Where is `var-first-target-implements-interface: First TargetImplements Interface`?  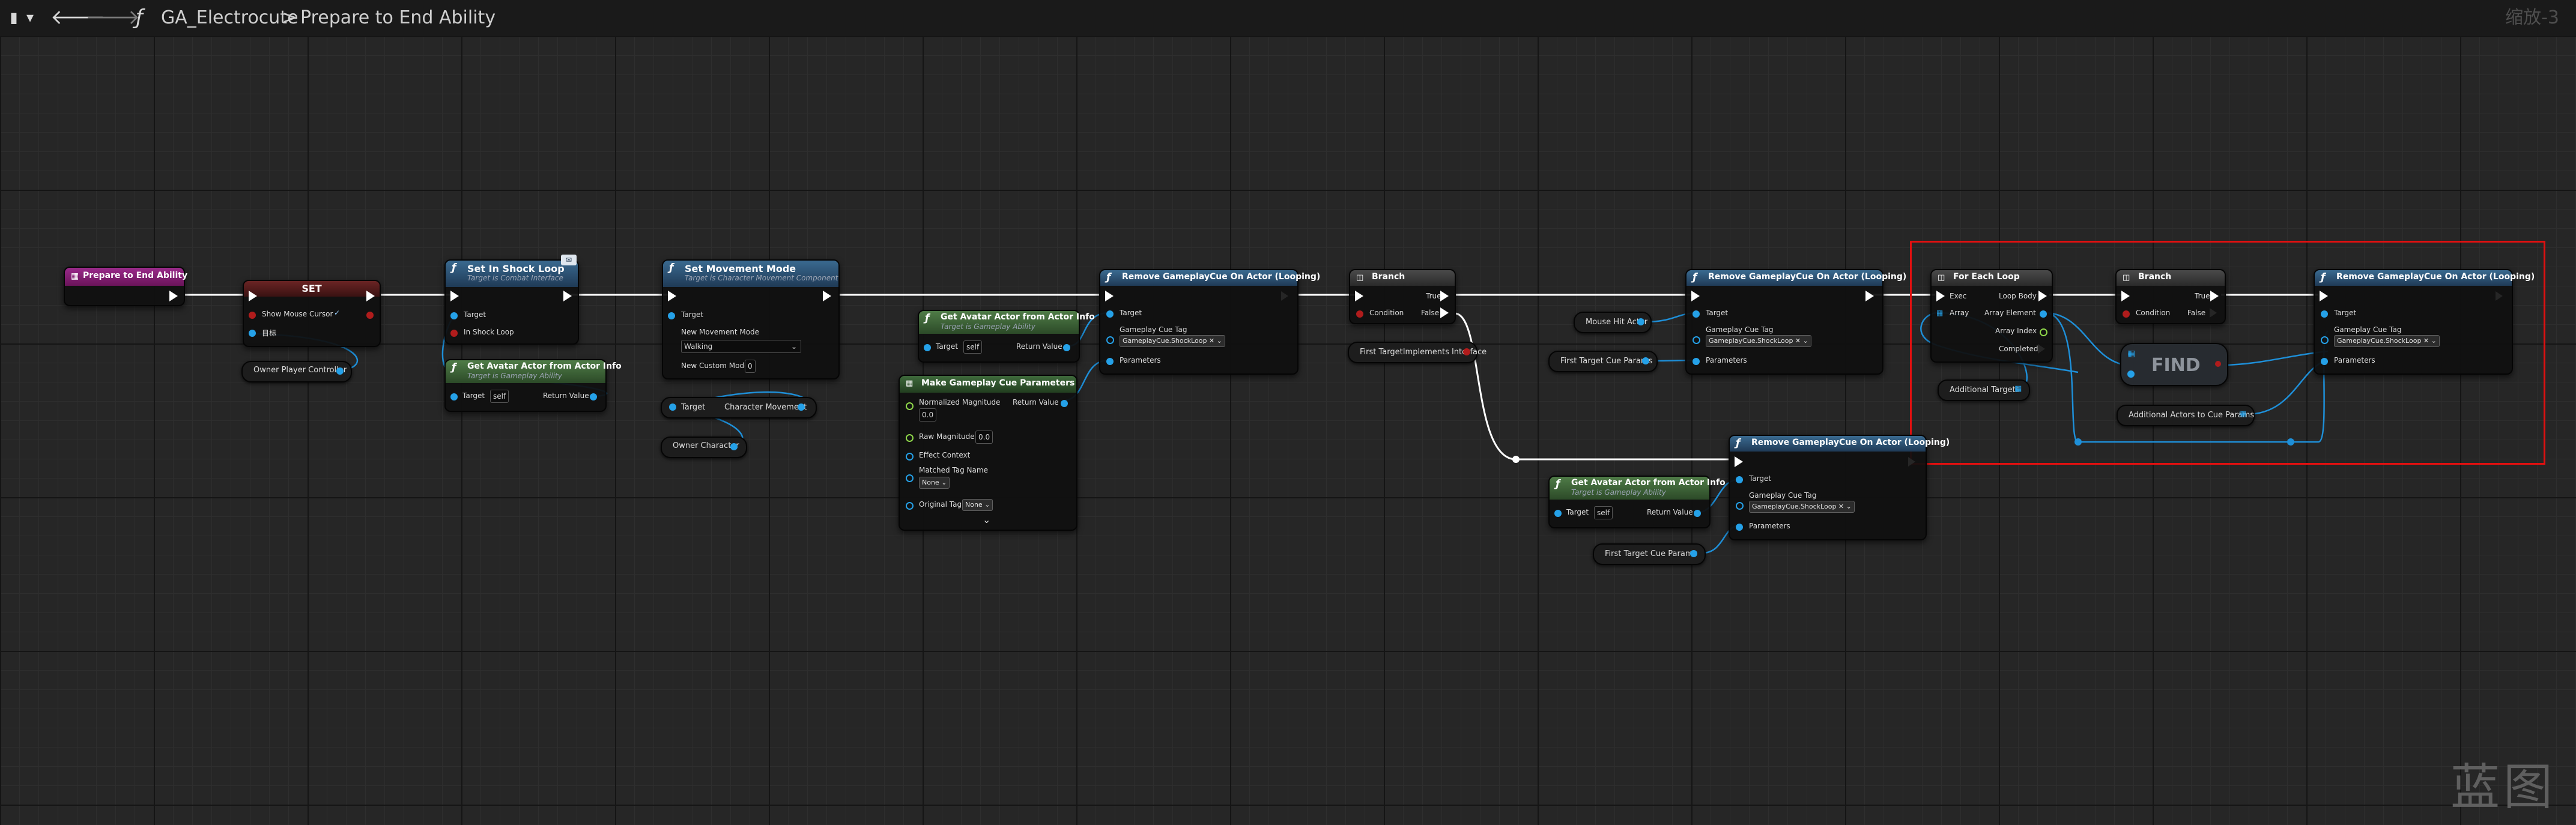
var-first-target-implements-interface: First TargetImplements Interface is located at coordinates (1417, 353).